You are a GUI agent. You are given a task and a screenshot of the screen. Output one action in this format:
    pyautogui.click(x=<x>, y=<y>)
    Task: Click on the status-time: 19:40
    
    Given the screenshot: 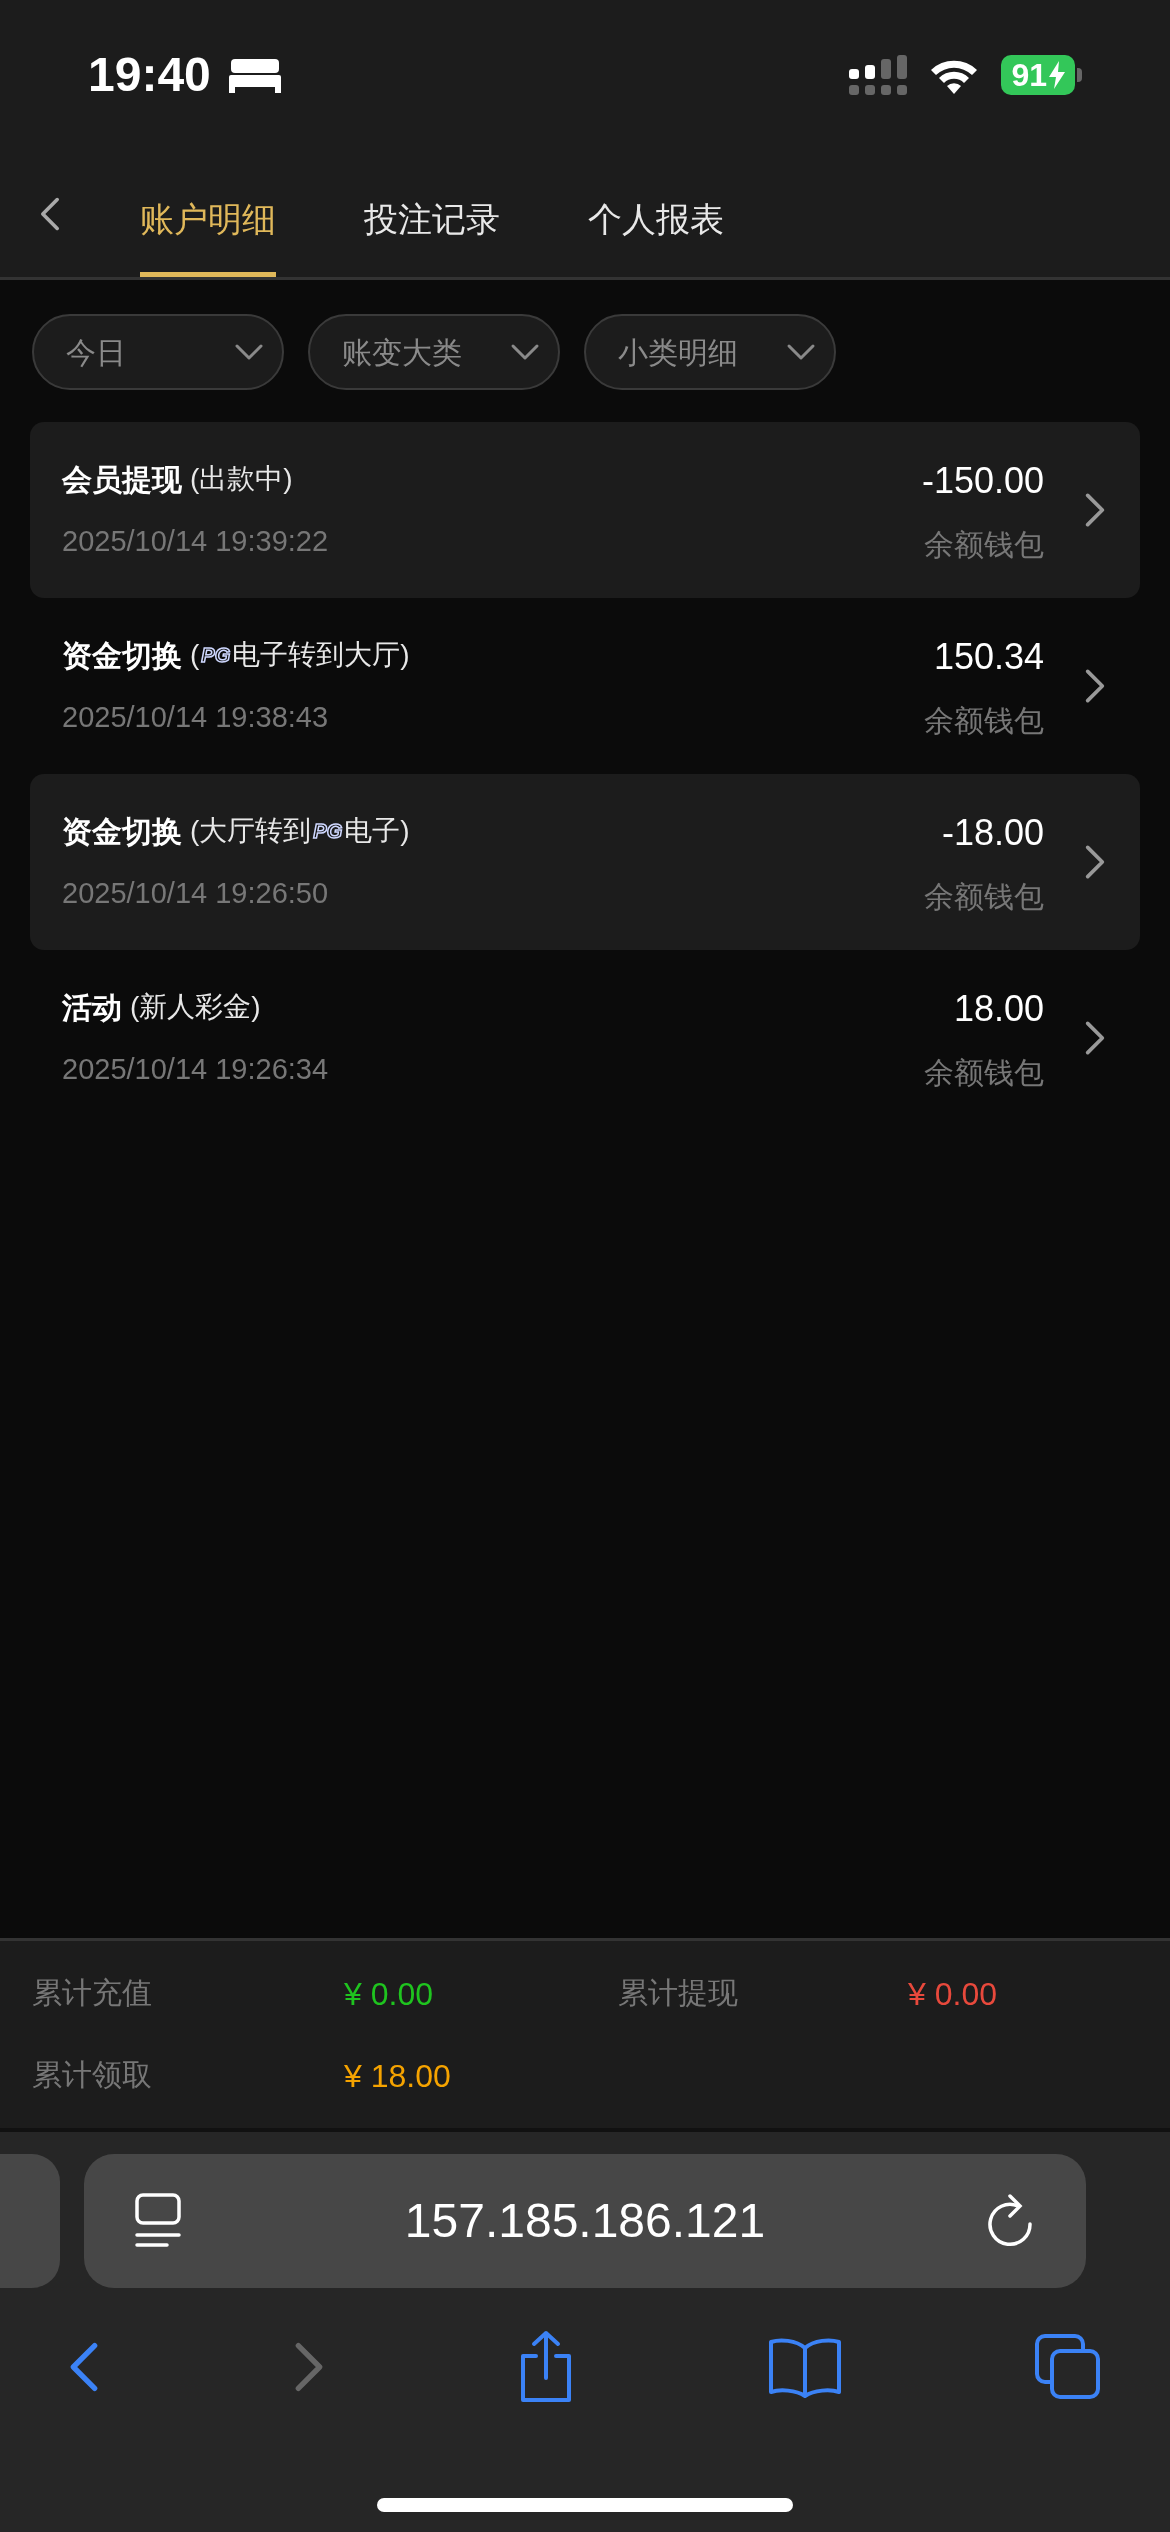 What is the action you would take?
    pyautogui.click(x=149, y=75)
    